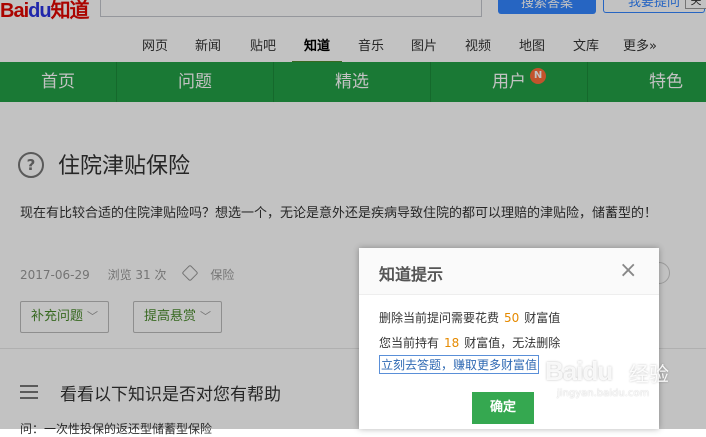 Image resolution: width=706 pixels, height=437 pixels. I want to click on baidu-jingyan-watermark: Baidu 经验 jingyan.baidu.com, so click(607, 377).